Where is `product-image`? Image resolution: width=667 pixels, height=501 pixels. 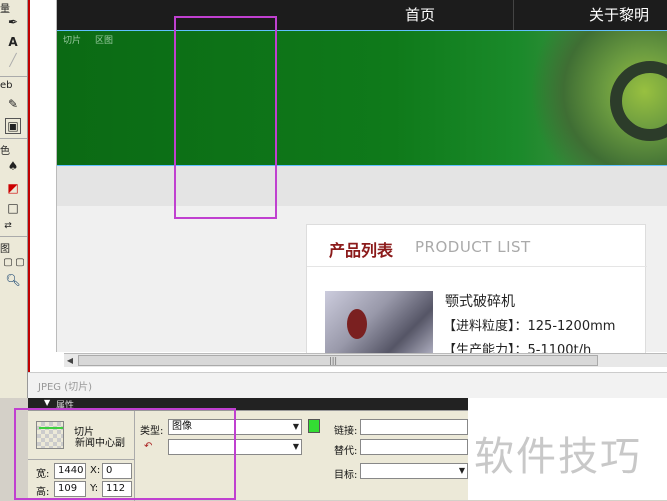 product-image is located at coordinates (379, 326).